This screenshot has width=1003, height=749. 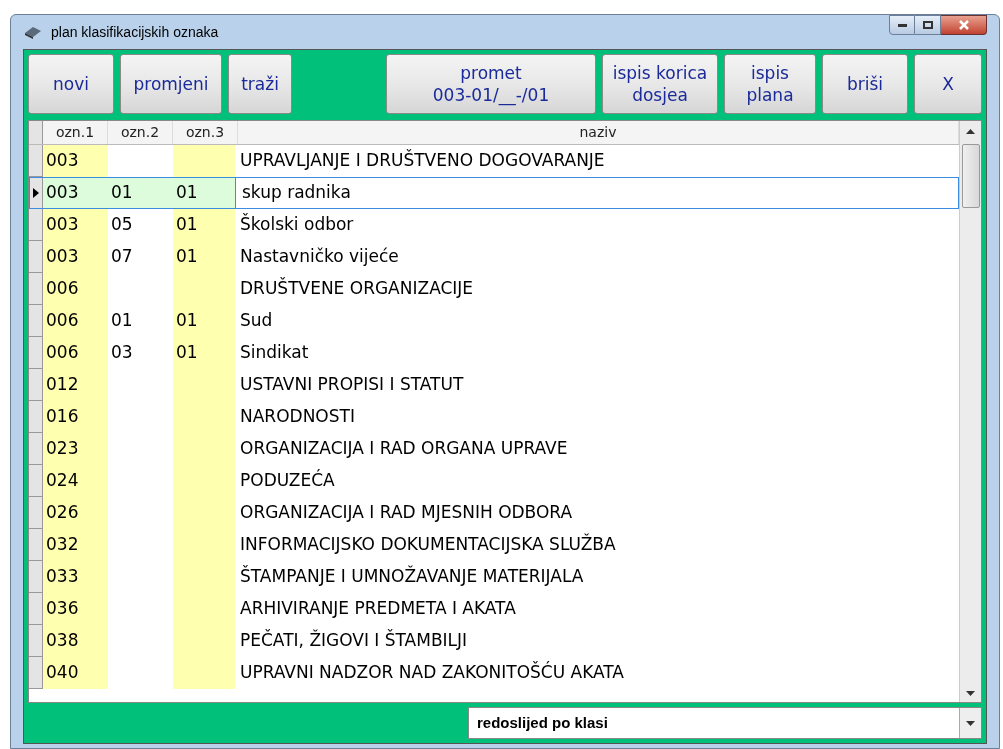 What do you see at coordinates (256, 321) in the screenshot?
I see `table-cell-text: Sud` at bounding box center [256, 321].